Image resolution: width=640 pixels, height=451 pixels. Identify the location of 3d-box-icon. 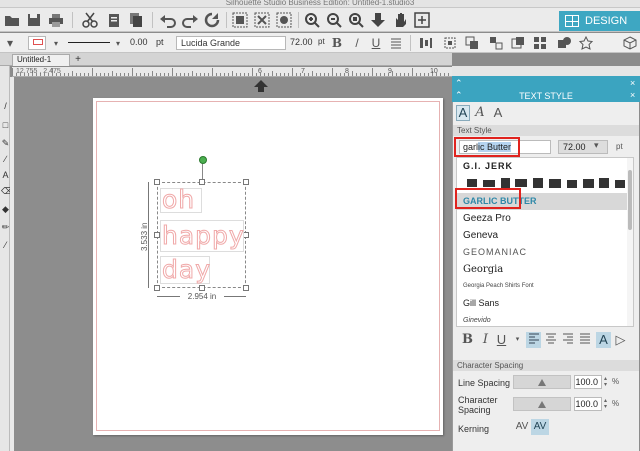
(630, 43).